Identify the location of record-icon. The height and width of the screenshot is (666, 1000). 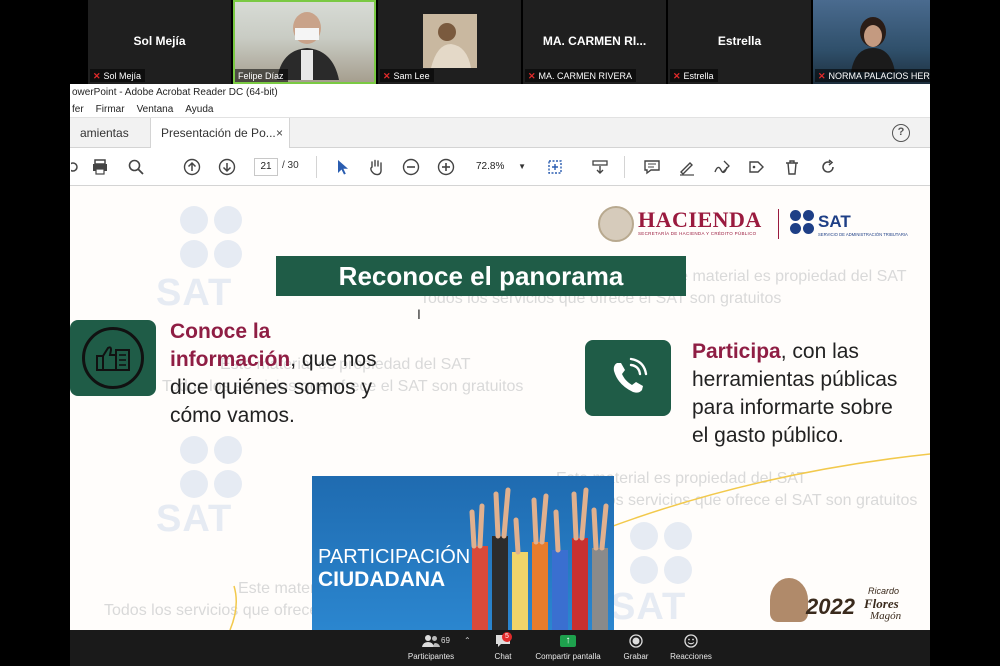
(636, 641).